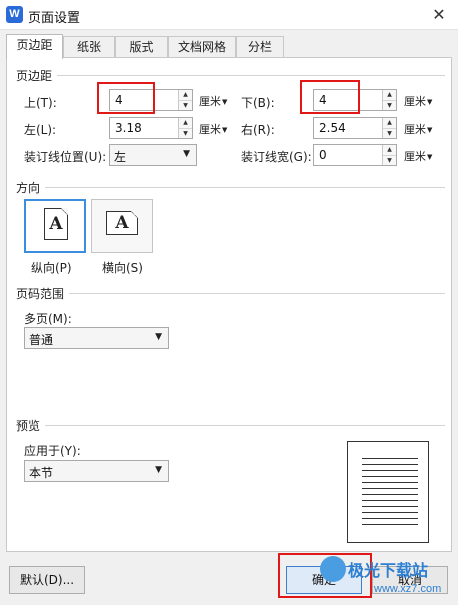 The width and height of the screenshot is (458, 605). I want to click on apply-to-value: 本节, so click(41, 473).